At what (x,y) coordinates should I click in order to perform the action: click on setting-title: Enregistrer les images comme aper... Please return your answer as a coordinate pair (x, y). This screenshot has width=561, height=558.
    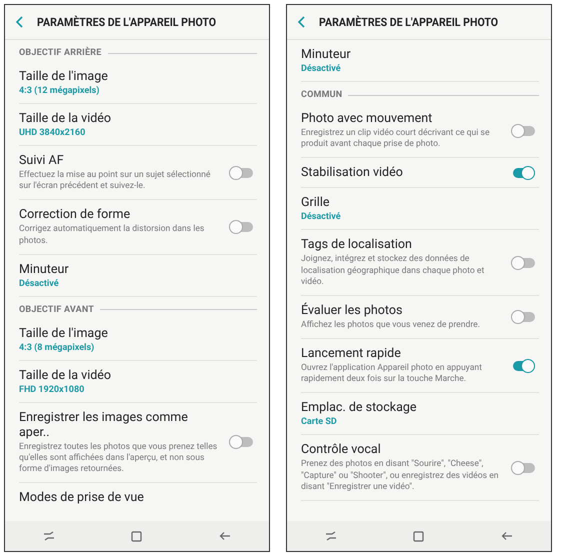
    Looking at the image, I should click on (120, 425).